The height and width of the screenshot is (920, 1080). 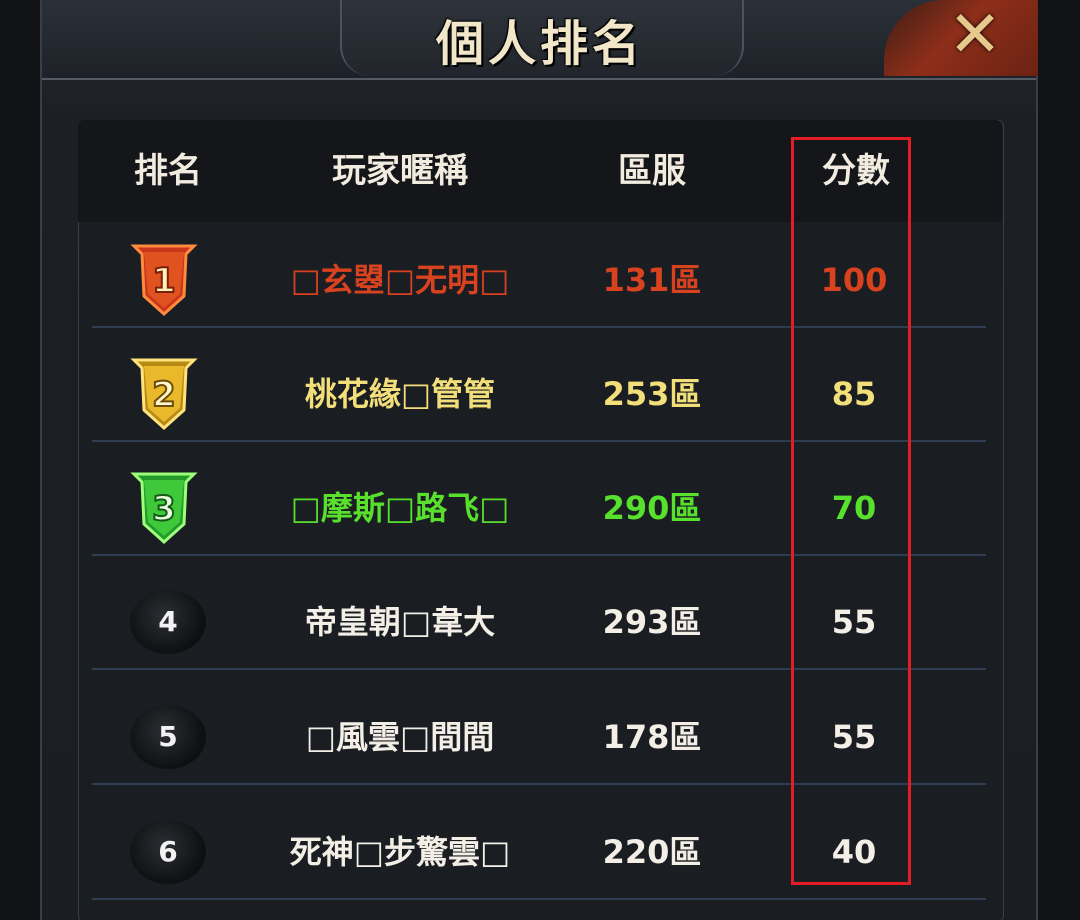 What do you see at coordinates (652, 394) in the screenshot?
I see `server-cell: 253區` at bounding box center [652, 394].